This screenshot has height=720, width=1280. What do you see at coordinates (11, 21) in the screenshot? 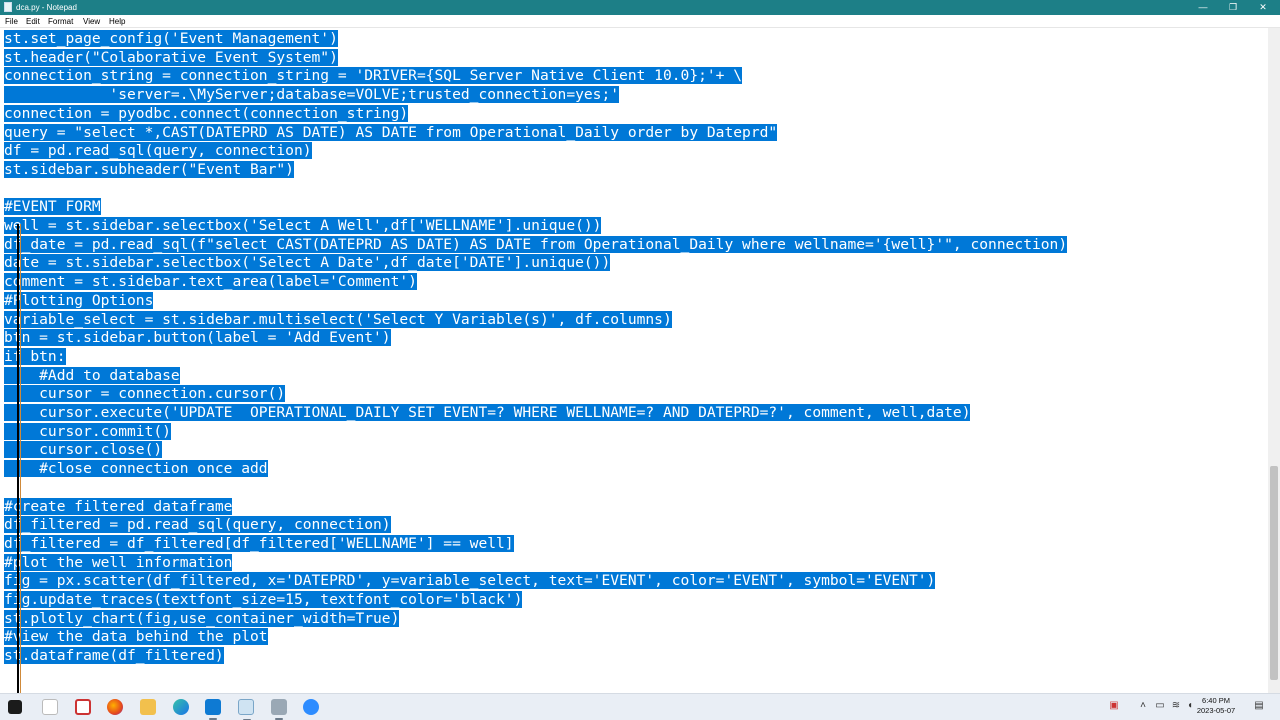
I see `menu-file: File` at bounding box center [11, 21].